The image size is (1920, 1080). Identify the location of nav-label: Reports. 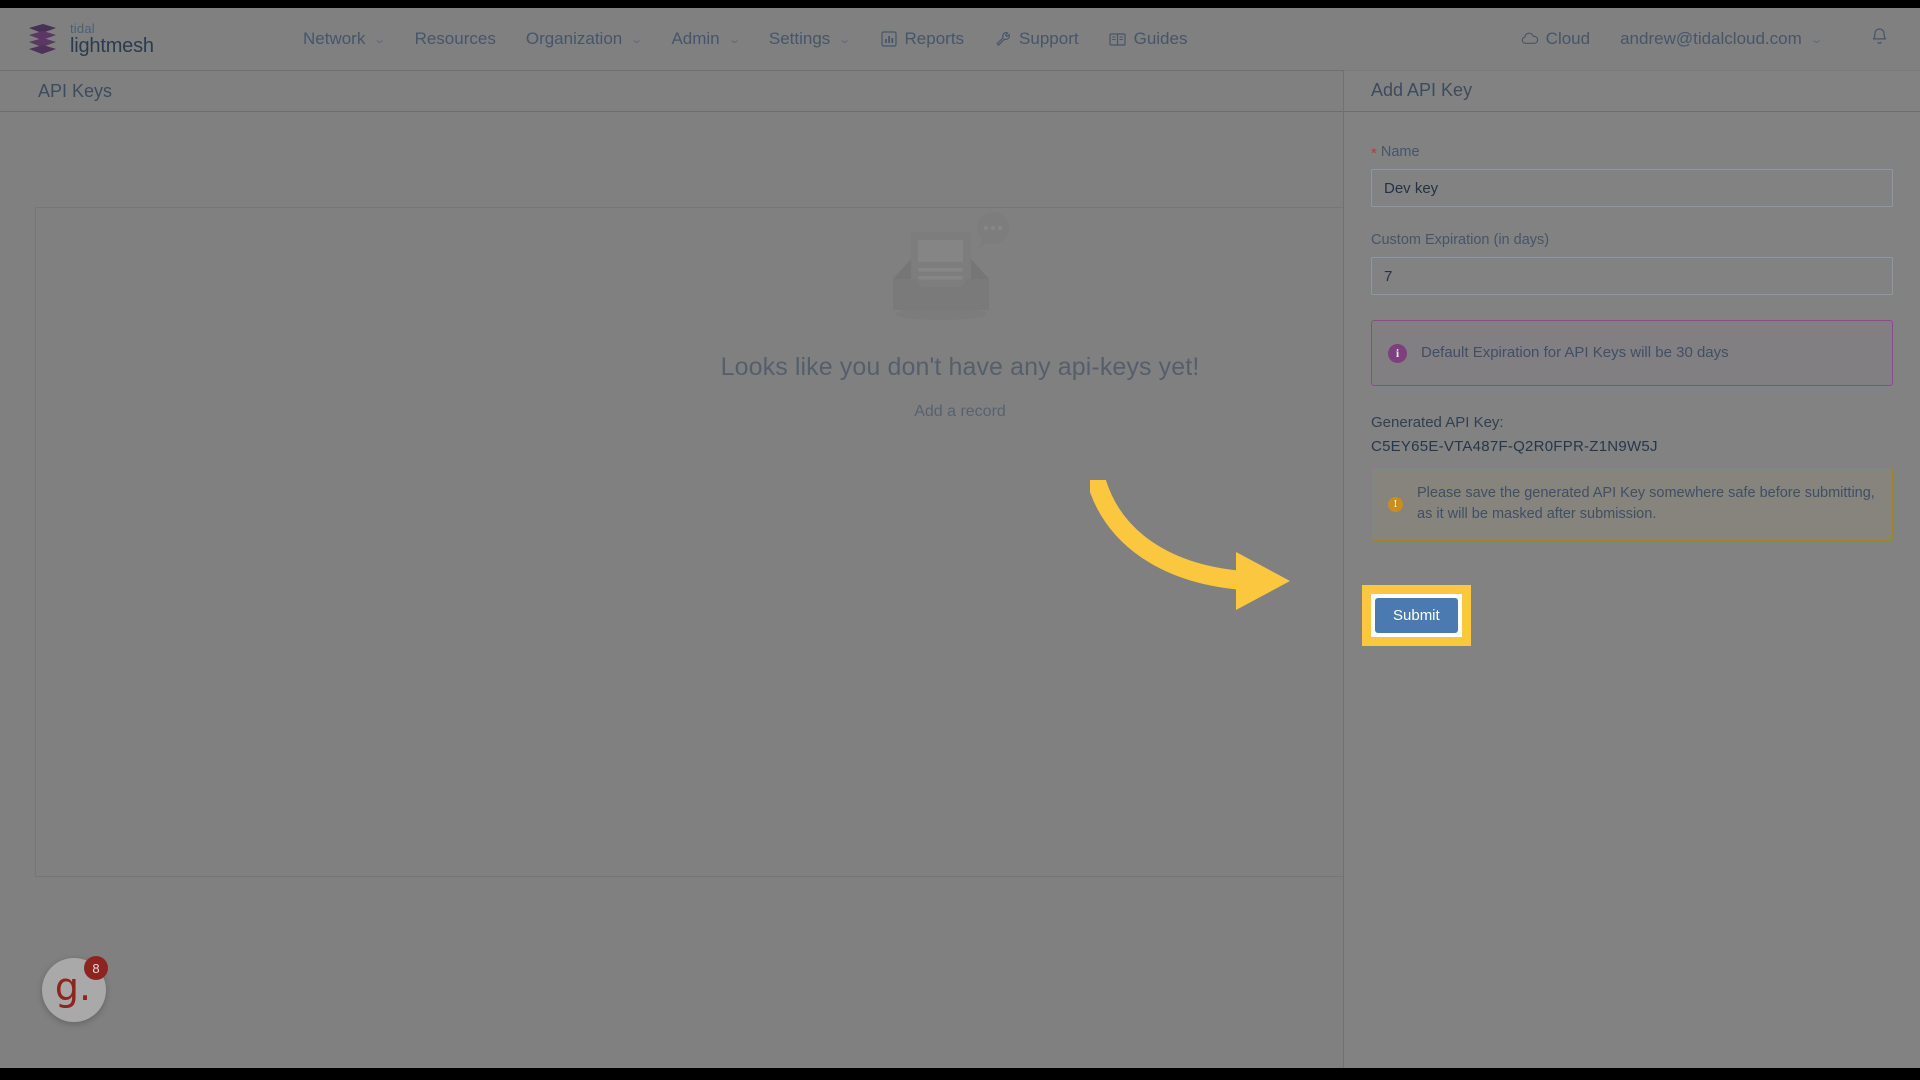
(934, 38).